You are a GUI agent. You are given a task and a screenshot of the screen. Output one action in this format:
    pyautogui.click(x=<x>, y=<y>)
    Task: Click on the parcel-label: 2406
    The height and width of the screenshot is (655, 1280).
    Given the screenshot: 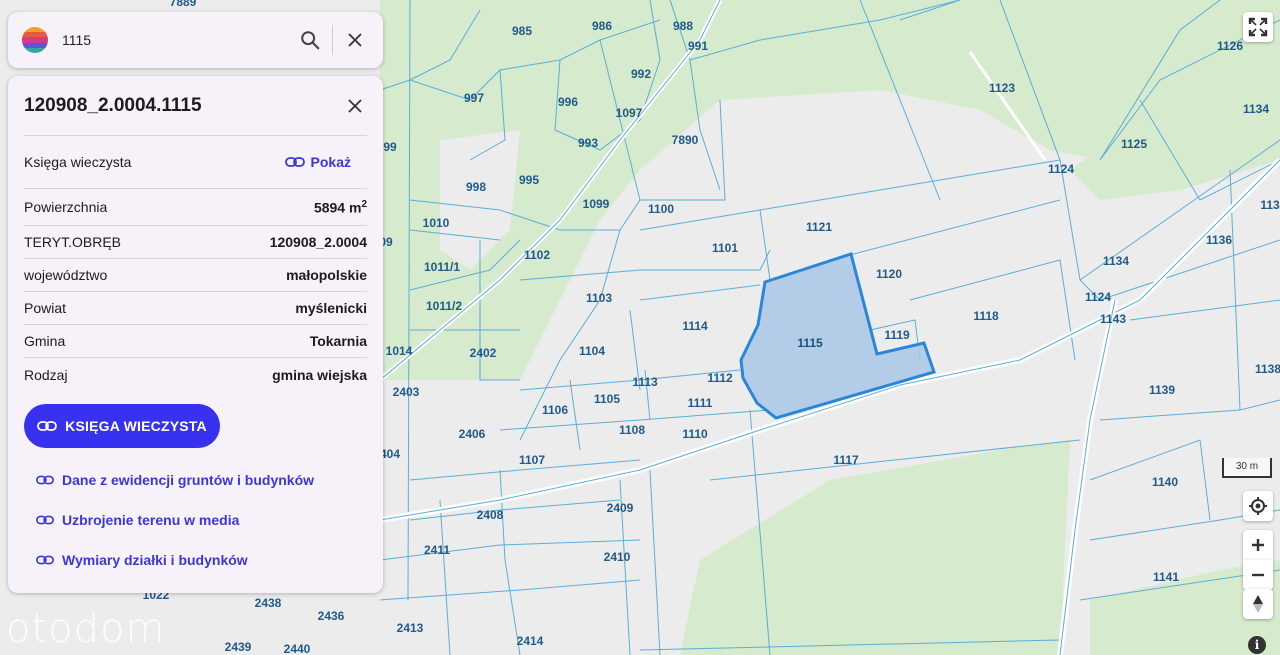 What is the action you would take?
    pyautogui.click(x=472, y=434)
    